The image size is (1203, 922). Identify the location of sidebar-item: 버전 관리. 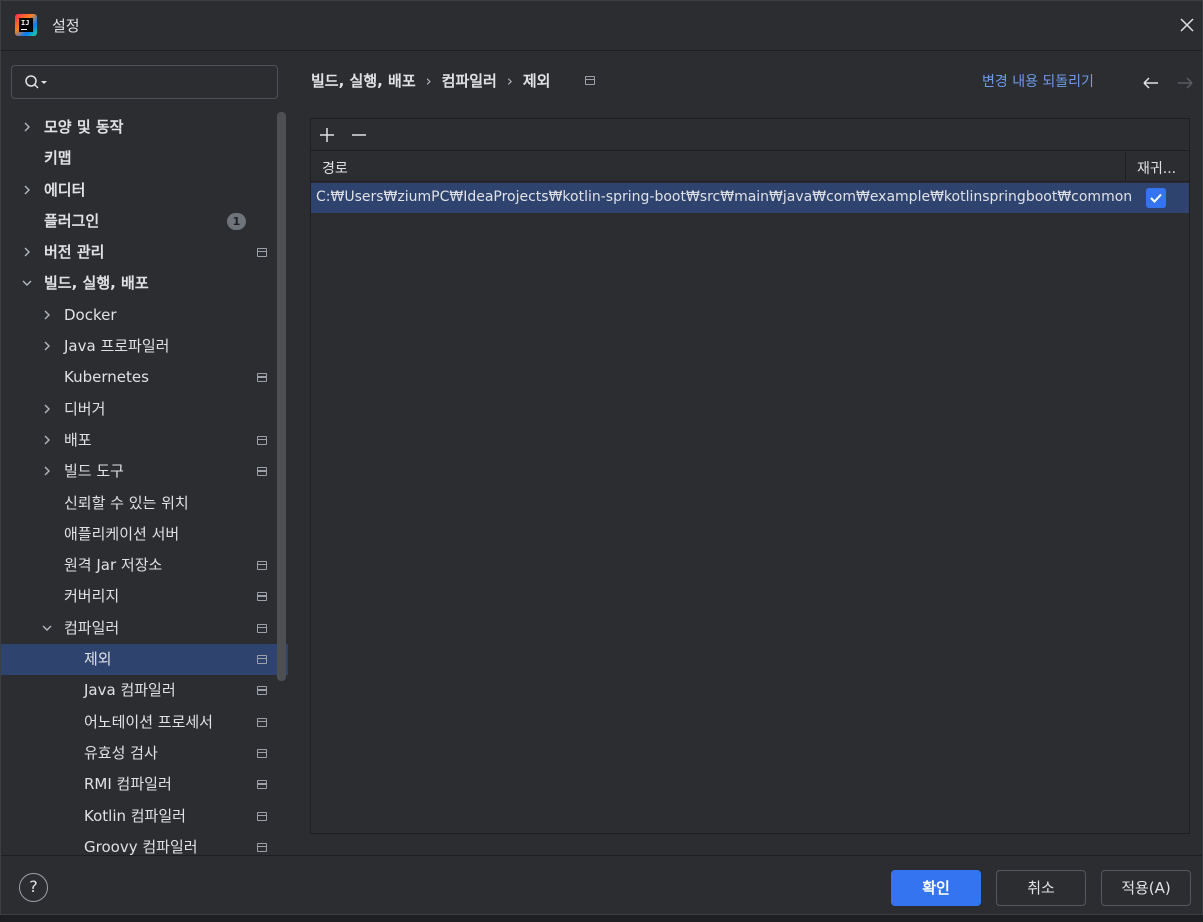
(144, 252).